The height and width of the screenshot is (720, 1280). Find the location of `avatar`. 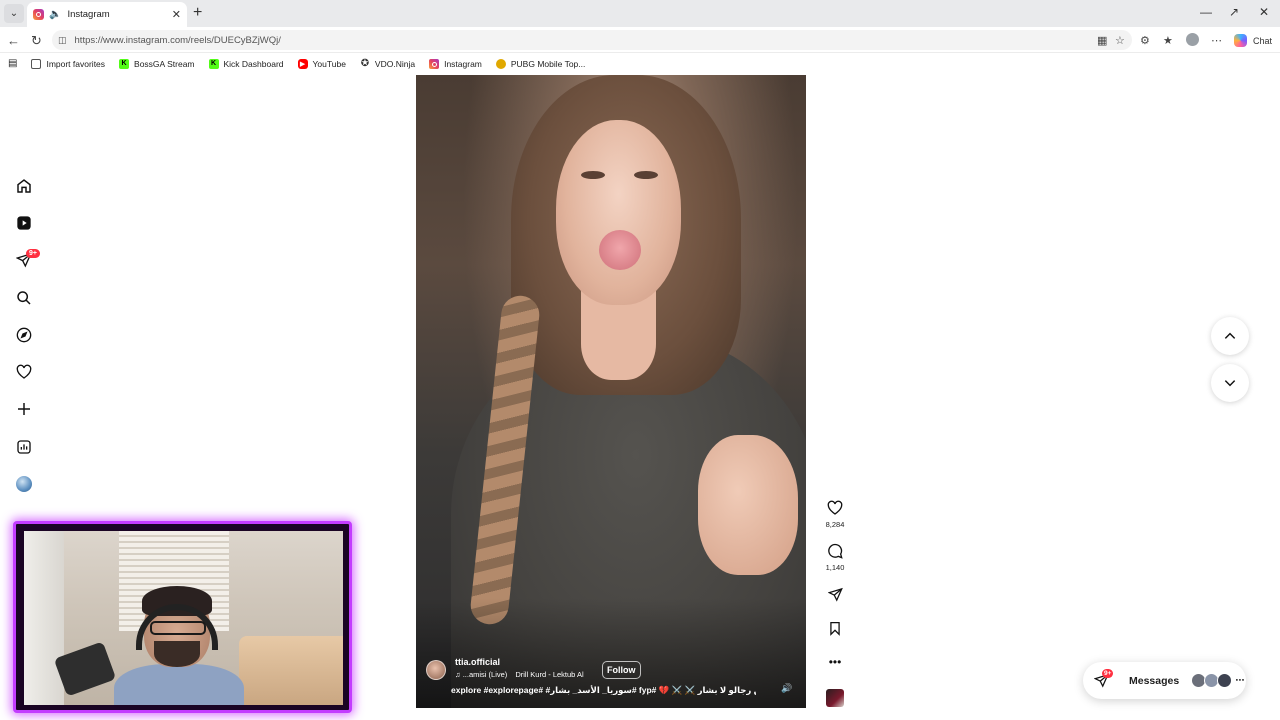

avatar is located at coordinates (1225, 680).